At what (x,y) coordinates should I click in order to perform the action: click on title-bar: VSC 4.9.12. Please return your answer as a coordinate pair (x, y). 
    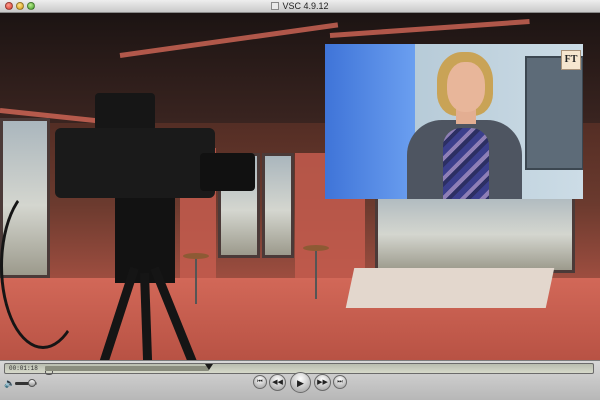
    Looking at the image, I should click on (300, 6).